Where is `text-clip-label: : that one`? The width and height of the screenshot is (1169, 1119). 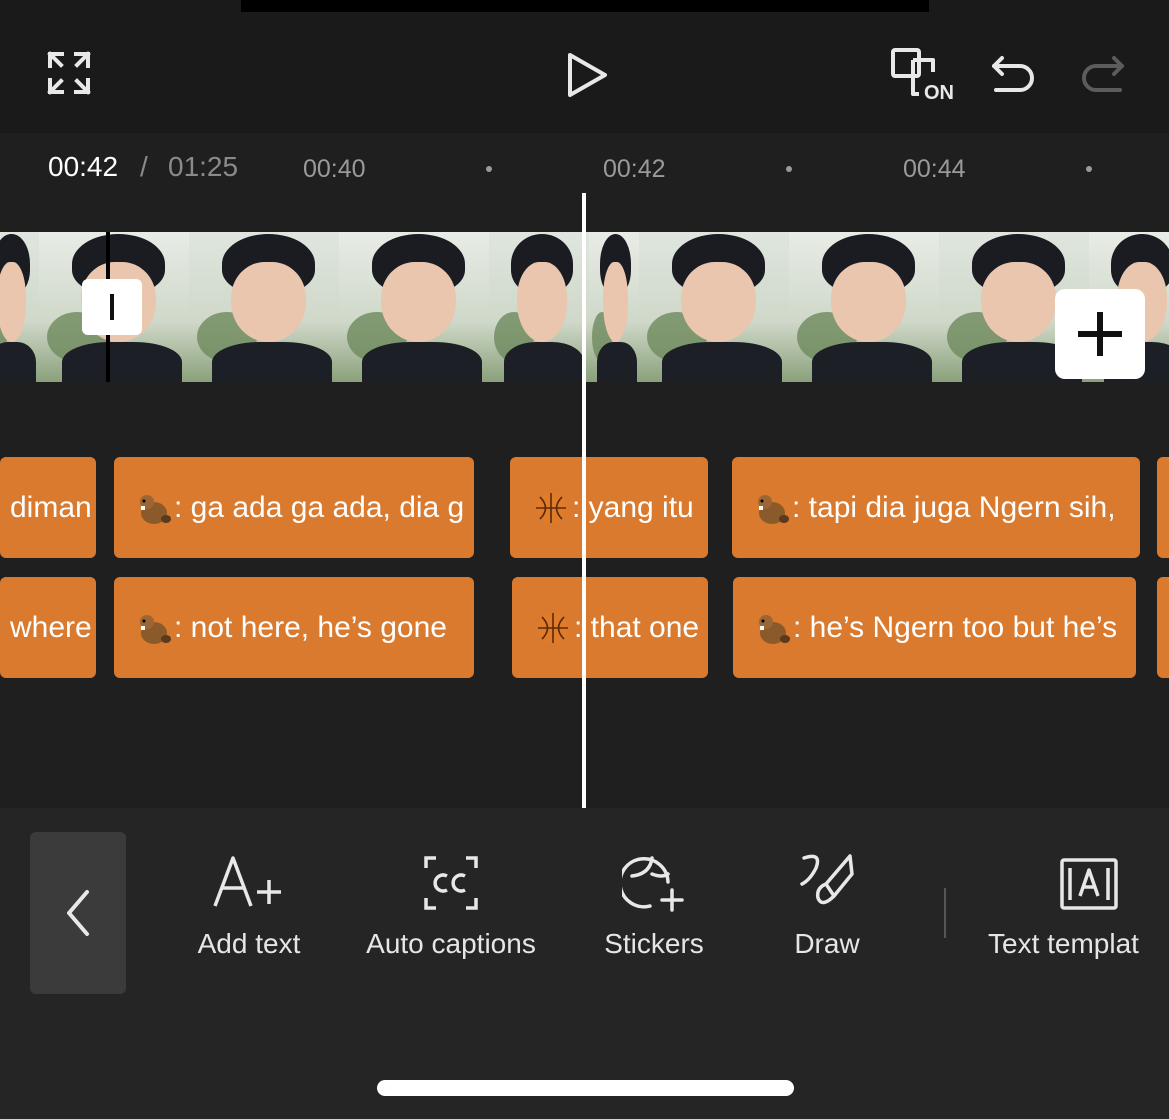
text-clip-label: : that one is located at coordinates (637, 627).